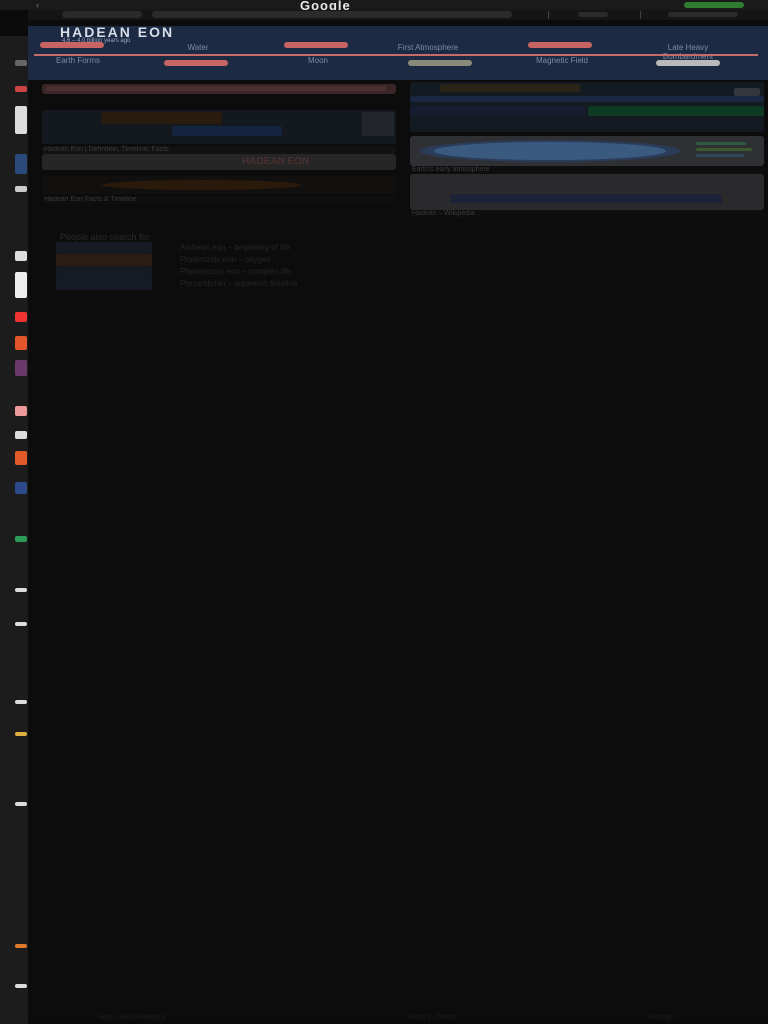 The width and height of the screenshot is (768, 1024). Describe the element at coordinates (77, 60) in the screenshot. I see `banner-category: Earth Forms` at that location.